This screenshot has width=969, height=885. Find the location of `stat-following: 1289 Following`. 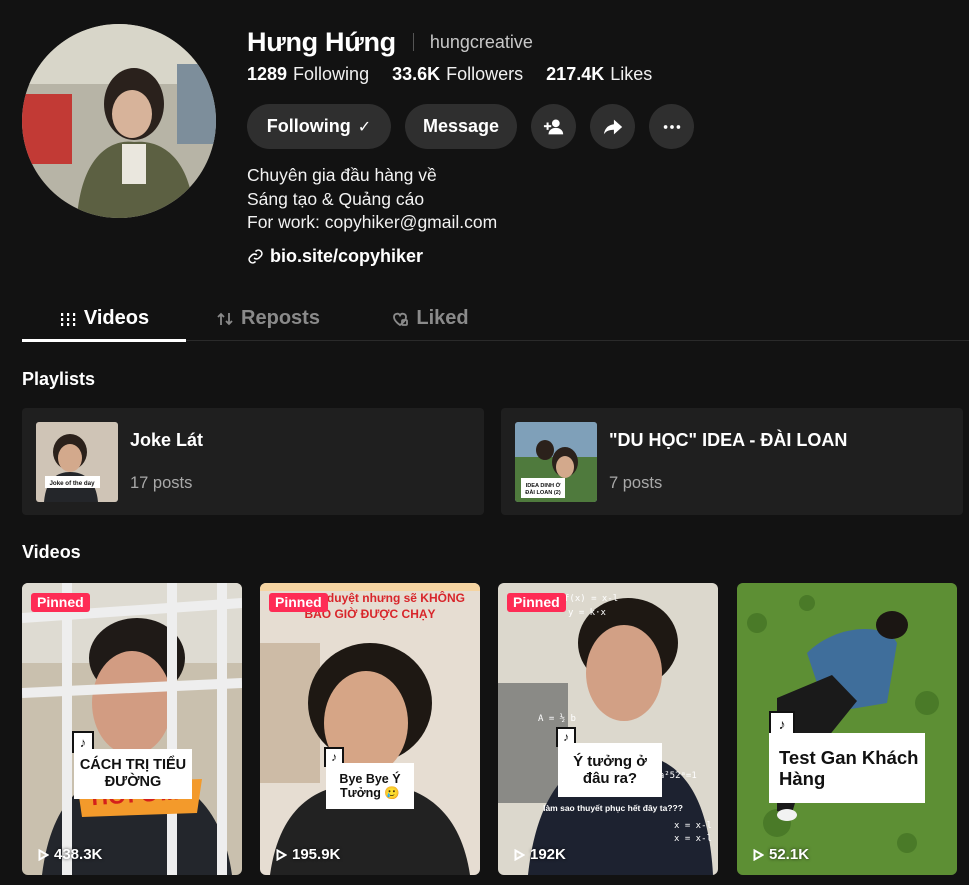

stat-following: 1289 Following is located at coordinates (308, 74).